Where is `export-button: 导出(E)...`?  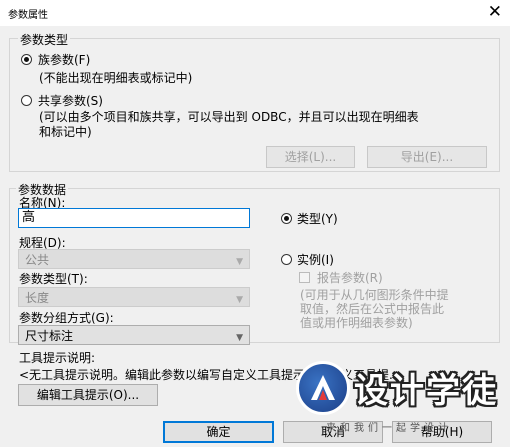
export-button: 导出(E)... is located at coordinates (427, 157).